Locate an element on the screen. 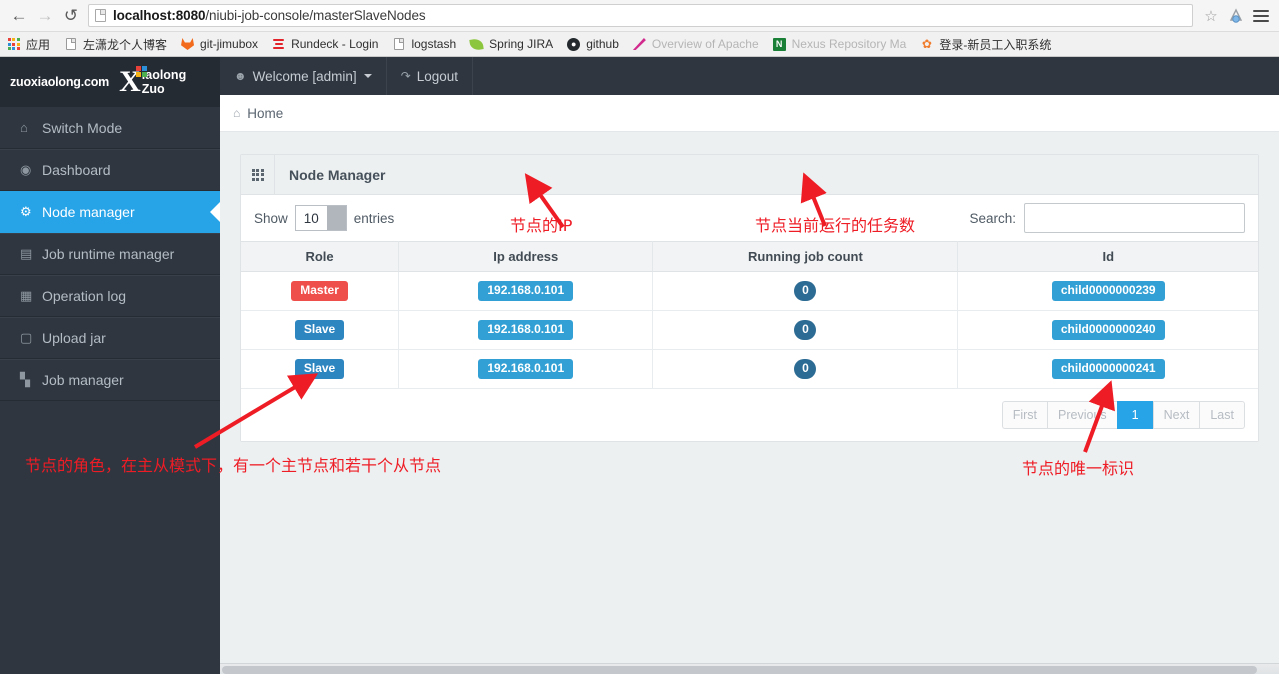 The height and width of the screenshot is (674, 1279). table-toolbar: Show 10 entries Search: is located at coordinates (749, 218).